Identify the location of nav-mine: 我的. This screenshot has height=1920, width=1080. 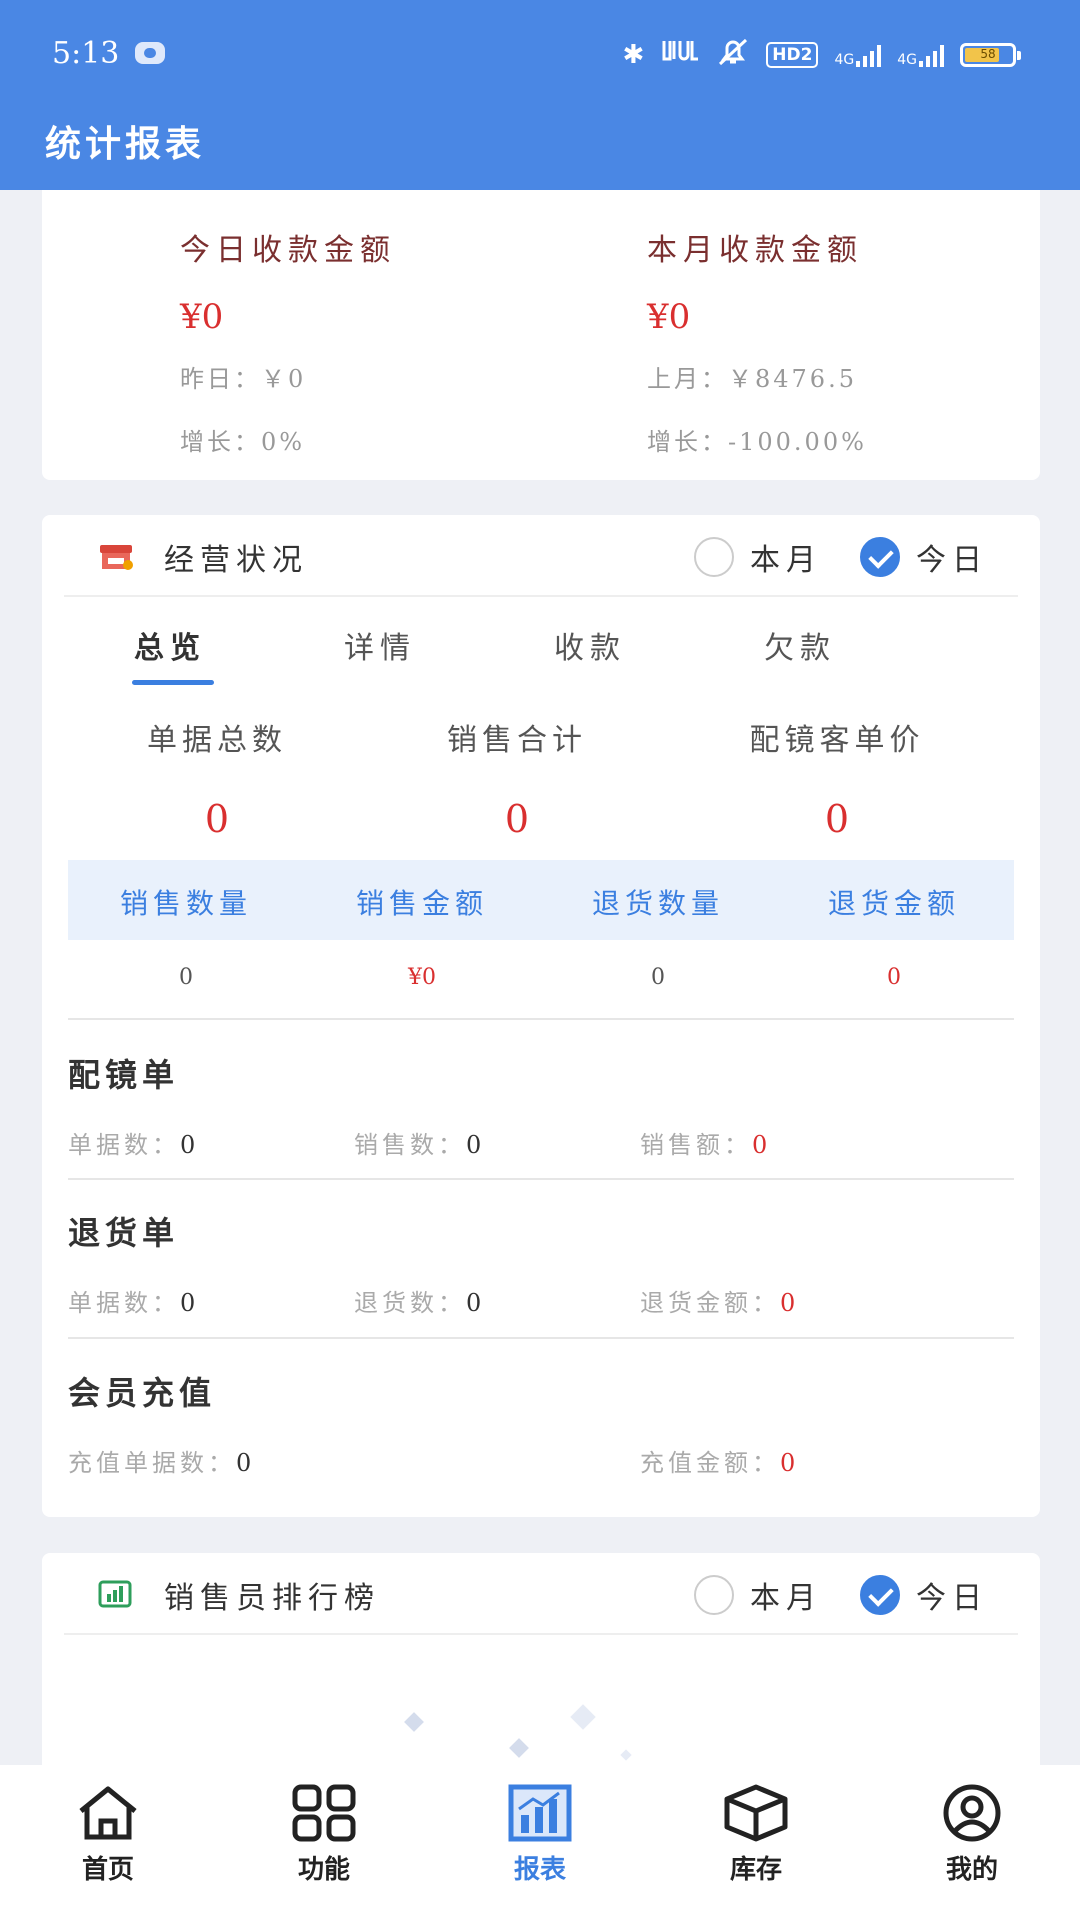
(972, 1834).